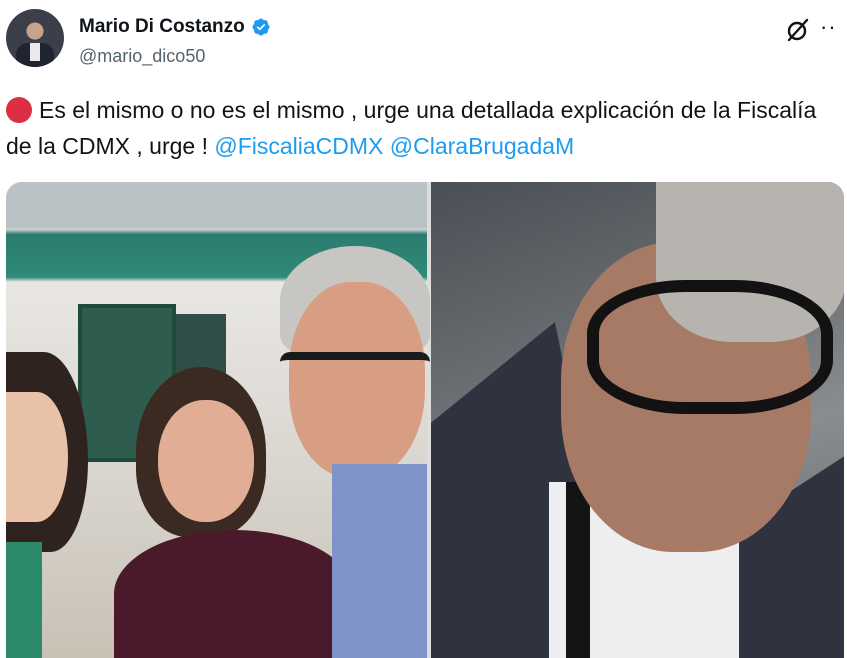 The width and height of the screenshot is (847, 658). What do you see at coordinates (24, 600) in the screenshot?
I see `photo-person-left-shirt` at bounding box center [24, 600].